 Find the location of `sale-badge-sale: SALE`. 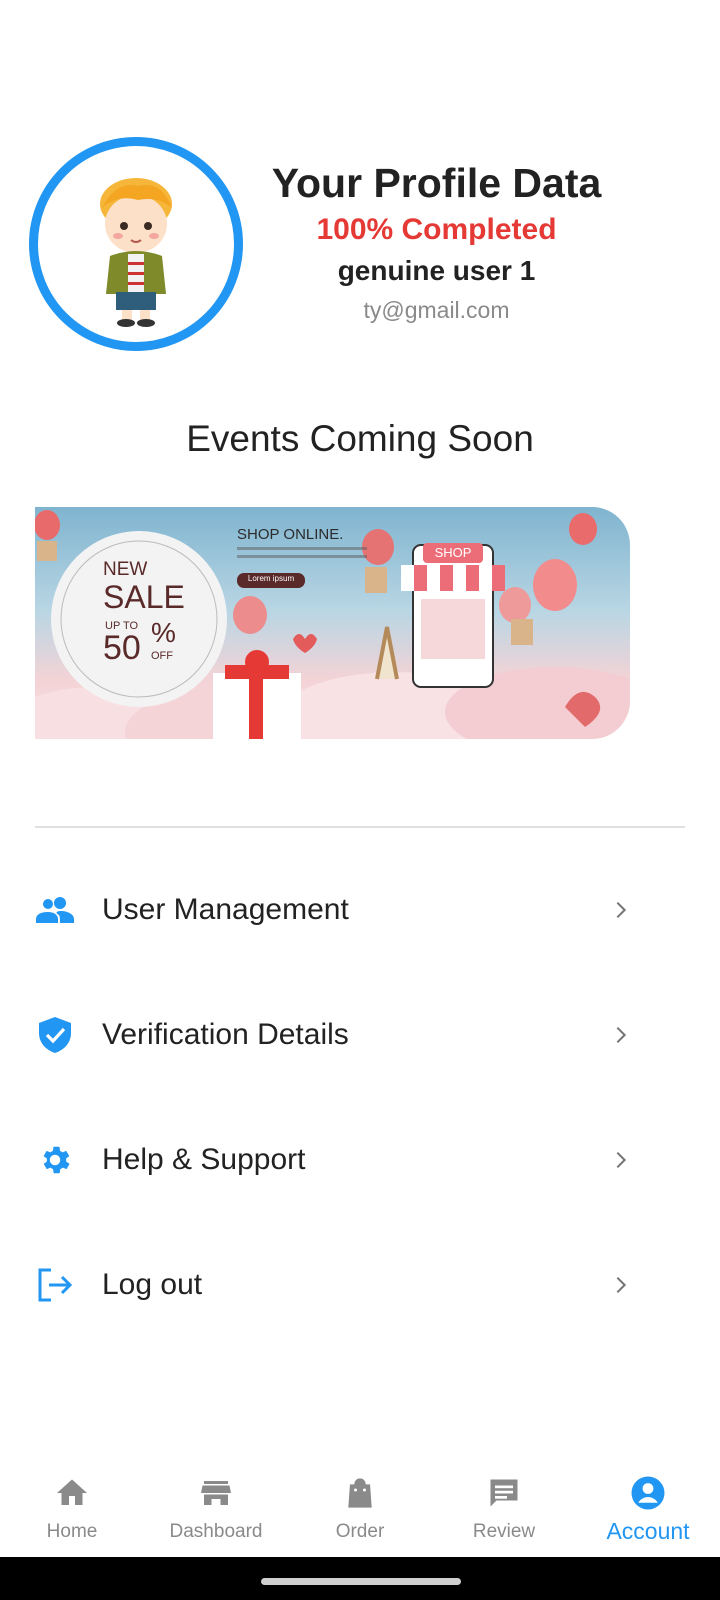

sale-badge-sale: SALE is located at coordinates (144, 597).